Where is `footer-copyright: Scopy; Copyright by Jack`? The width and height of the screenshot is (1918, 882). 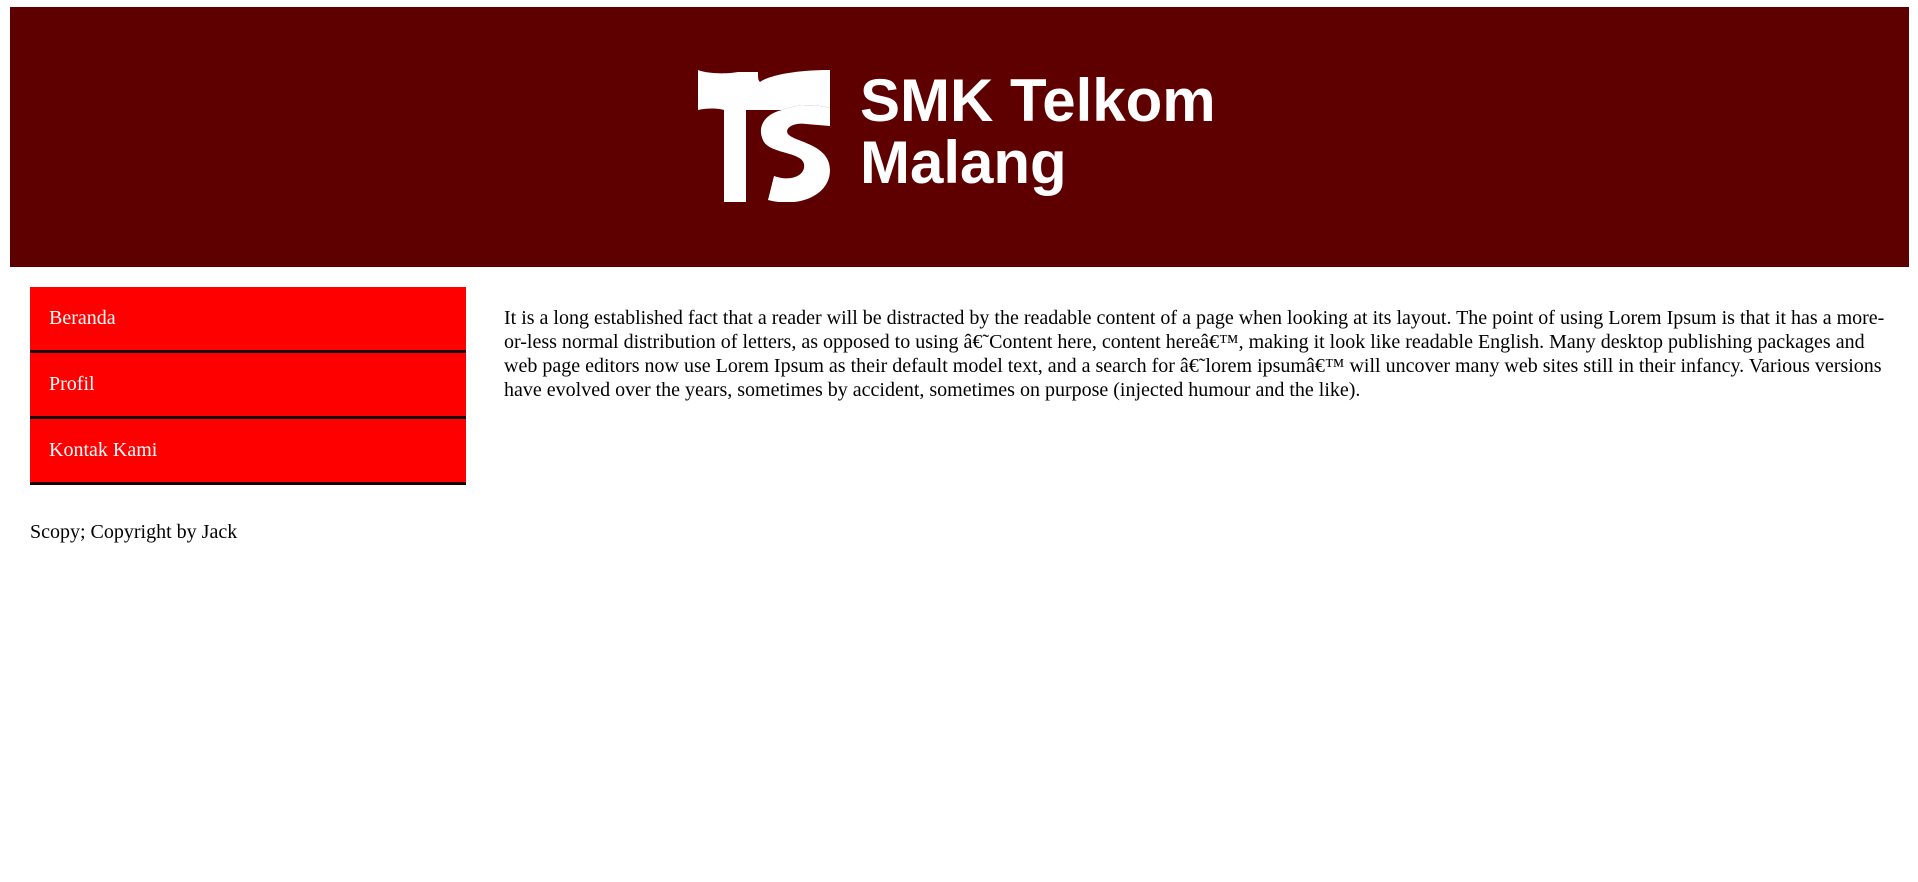
footer-copyright: Scopy; Copyright by Jack is located at coordinates (134, 532).